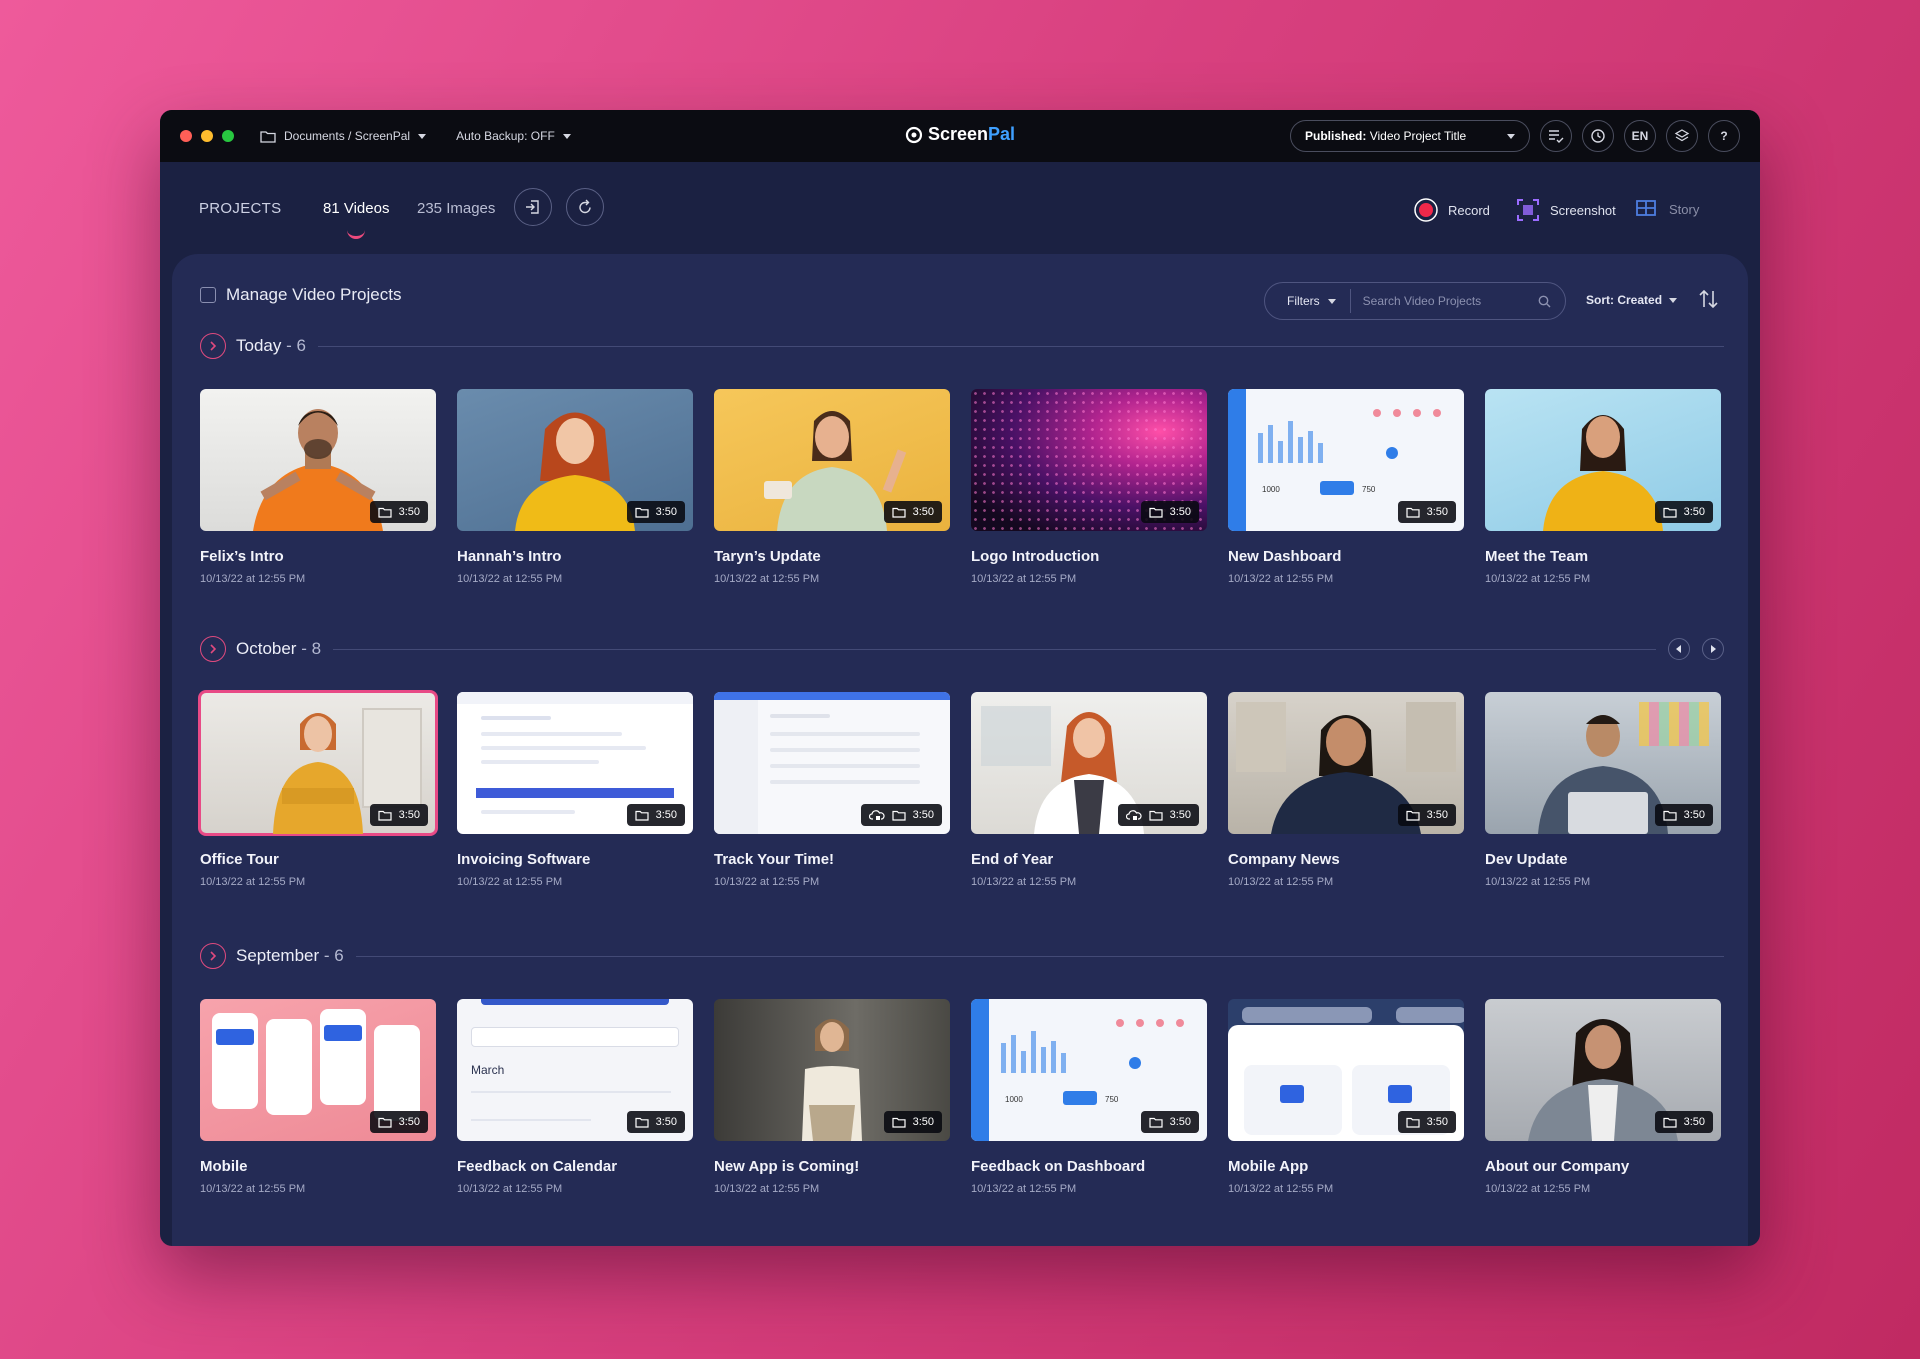  I want to click on video-card: 3:50 End of Year 10/13/22 at 12:55 PM, so click(1089, 790).